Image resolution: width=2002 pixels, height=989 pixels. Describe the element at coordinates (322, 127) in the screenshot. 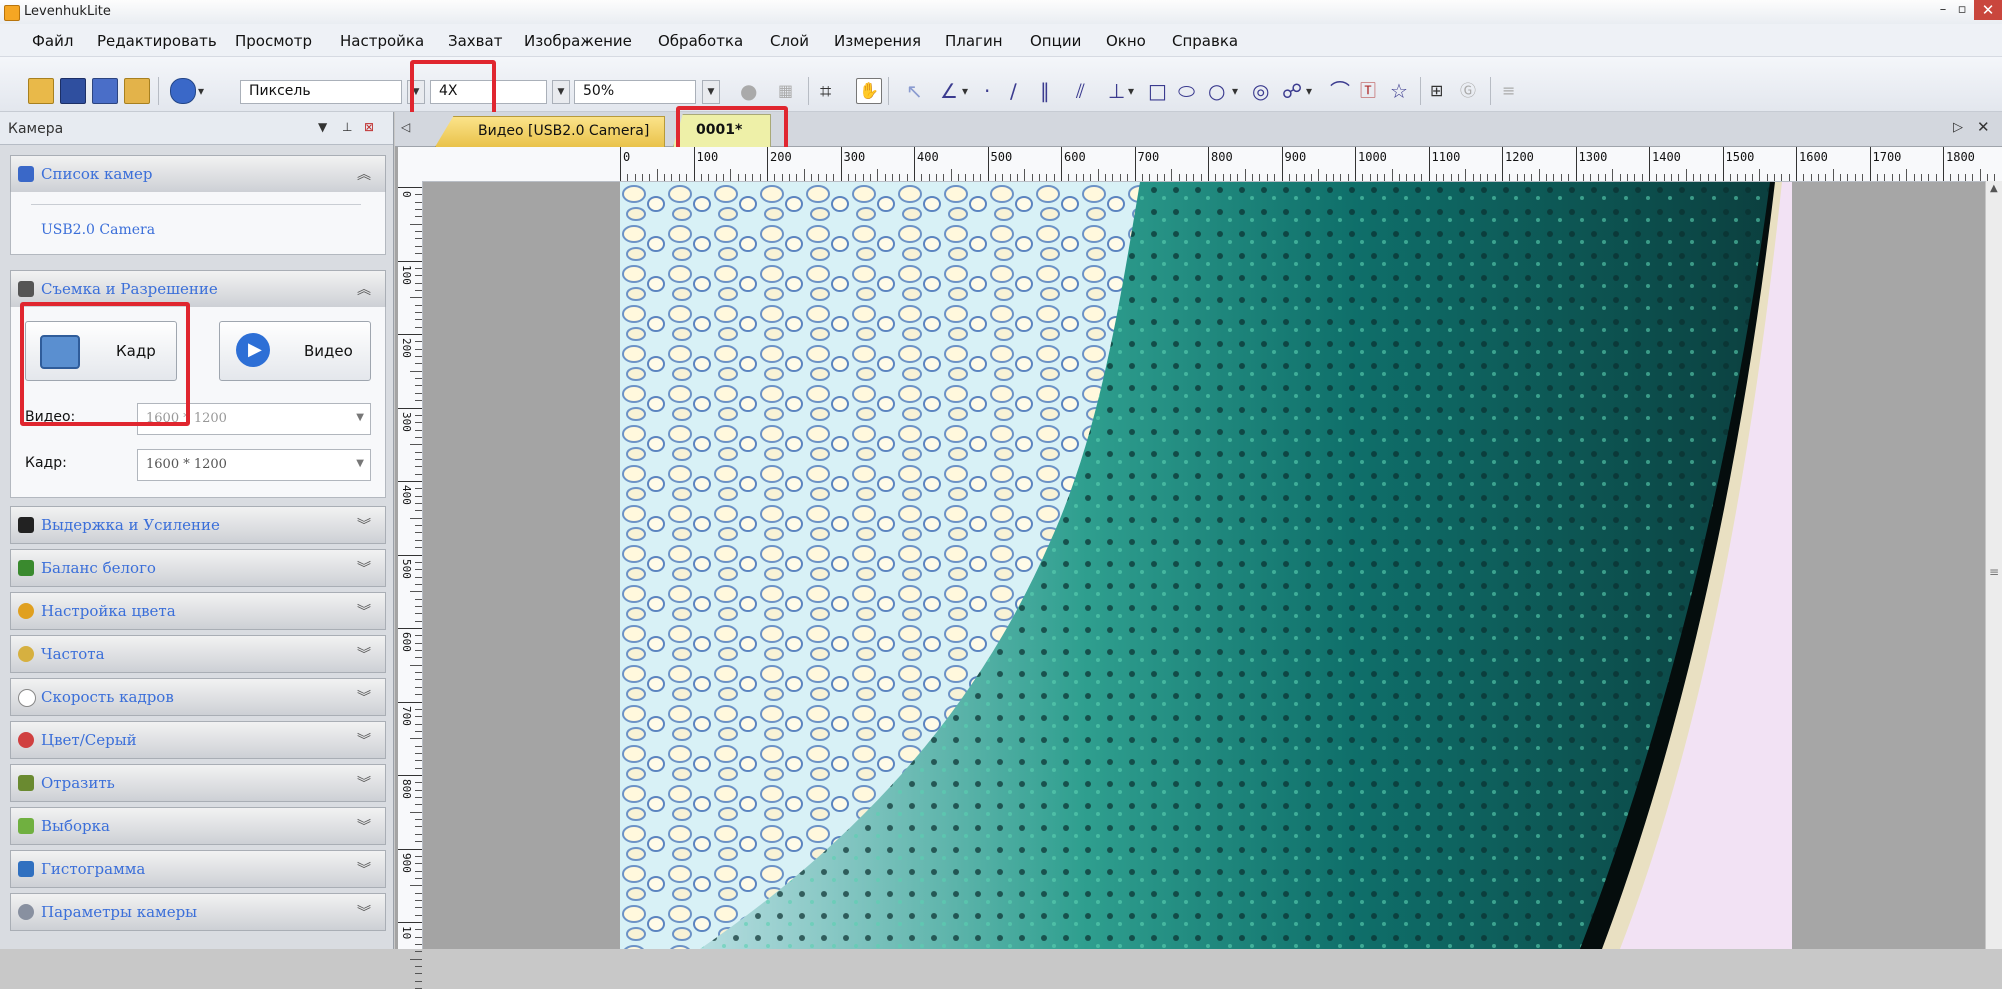

I see `panel-dropdown-icon: ▼` at that location.